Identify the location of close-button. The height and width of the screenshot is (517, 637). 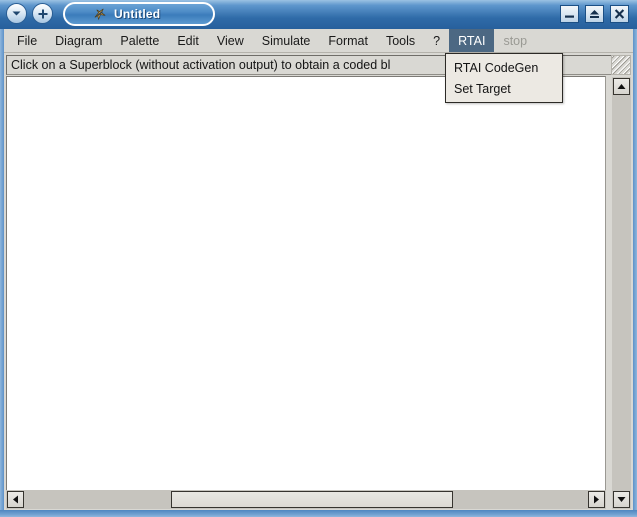
(619, 14).